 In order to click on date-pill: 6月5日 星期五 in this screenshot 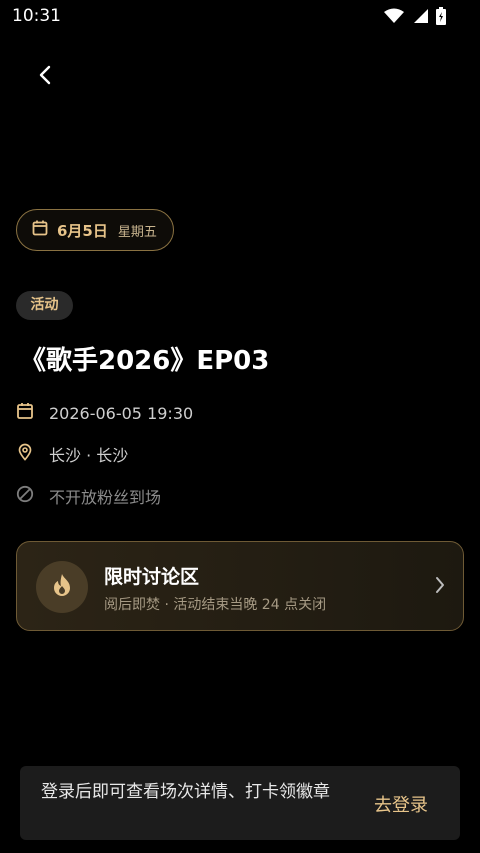, I will do `click(95, 230)`.